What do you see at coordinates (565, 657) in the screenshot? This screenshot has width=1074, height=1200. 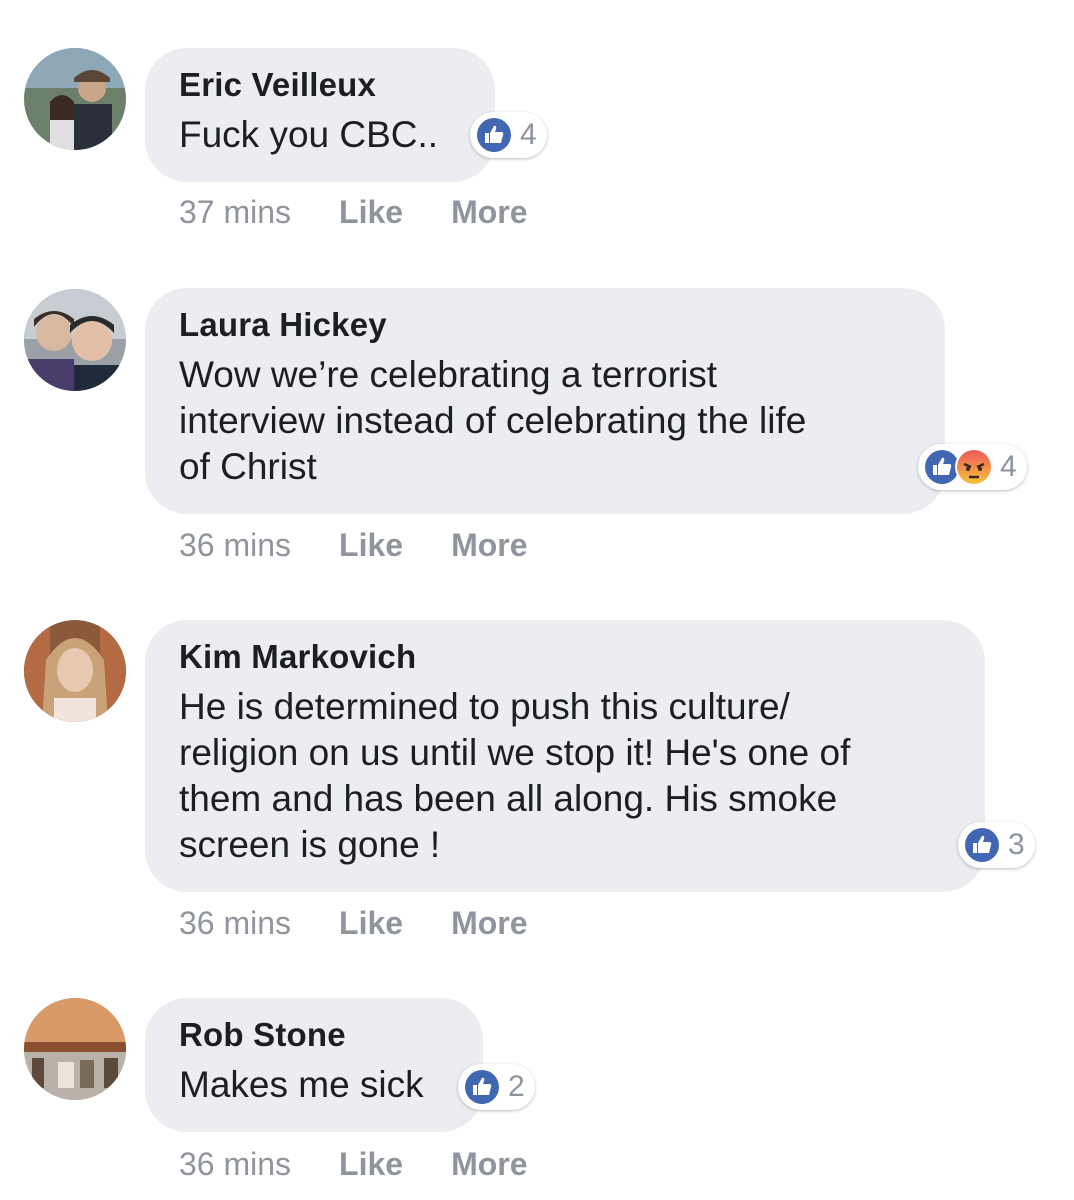 I see `comment-author: Kim Markovich` at bounding box center [565, 657].